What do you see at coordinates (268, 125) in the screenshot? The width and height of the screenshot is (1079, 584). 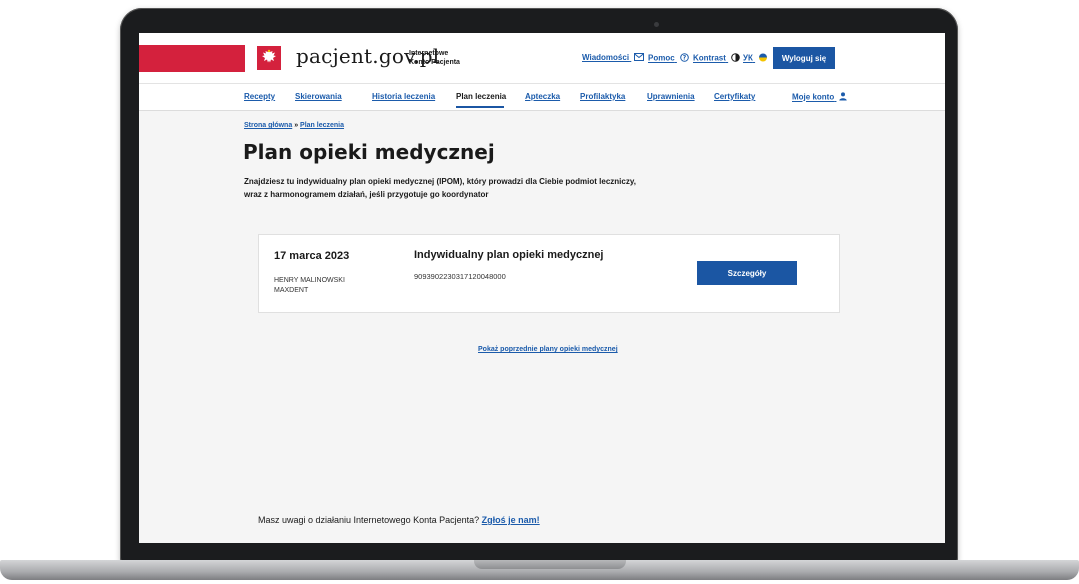 I see `breadcrumb-home-link: Strona główna` at bounding box center [268, 125].